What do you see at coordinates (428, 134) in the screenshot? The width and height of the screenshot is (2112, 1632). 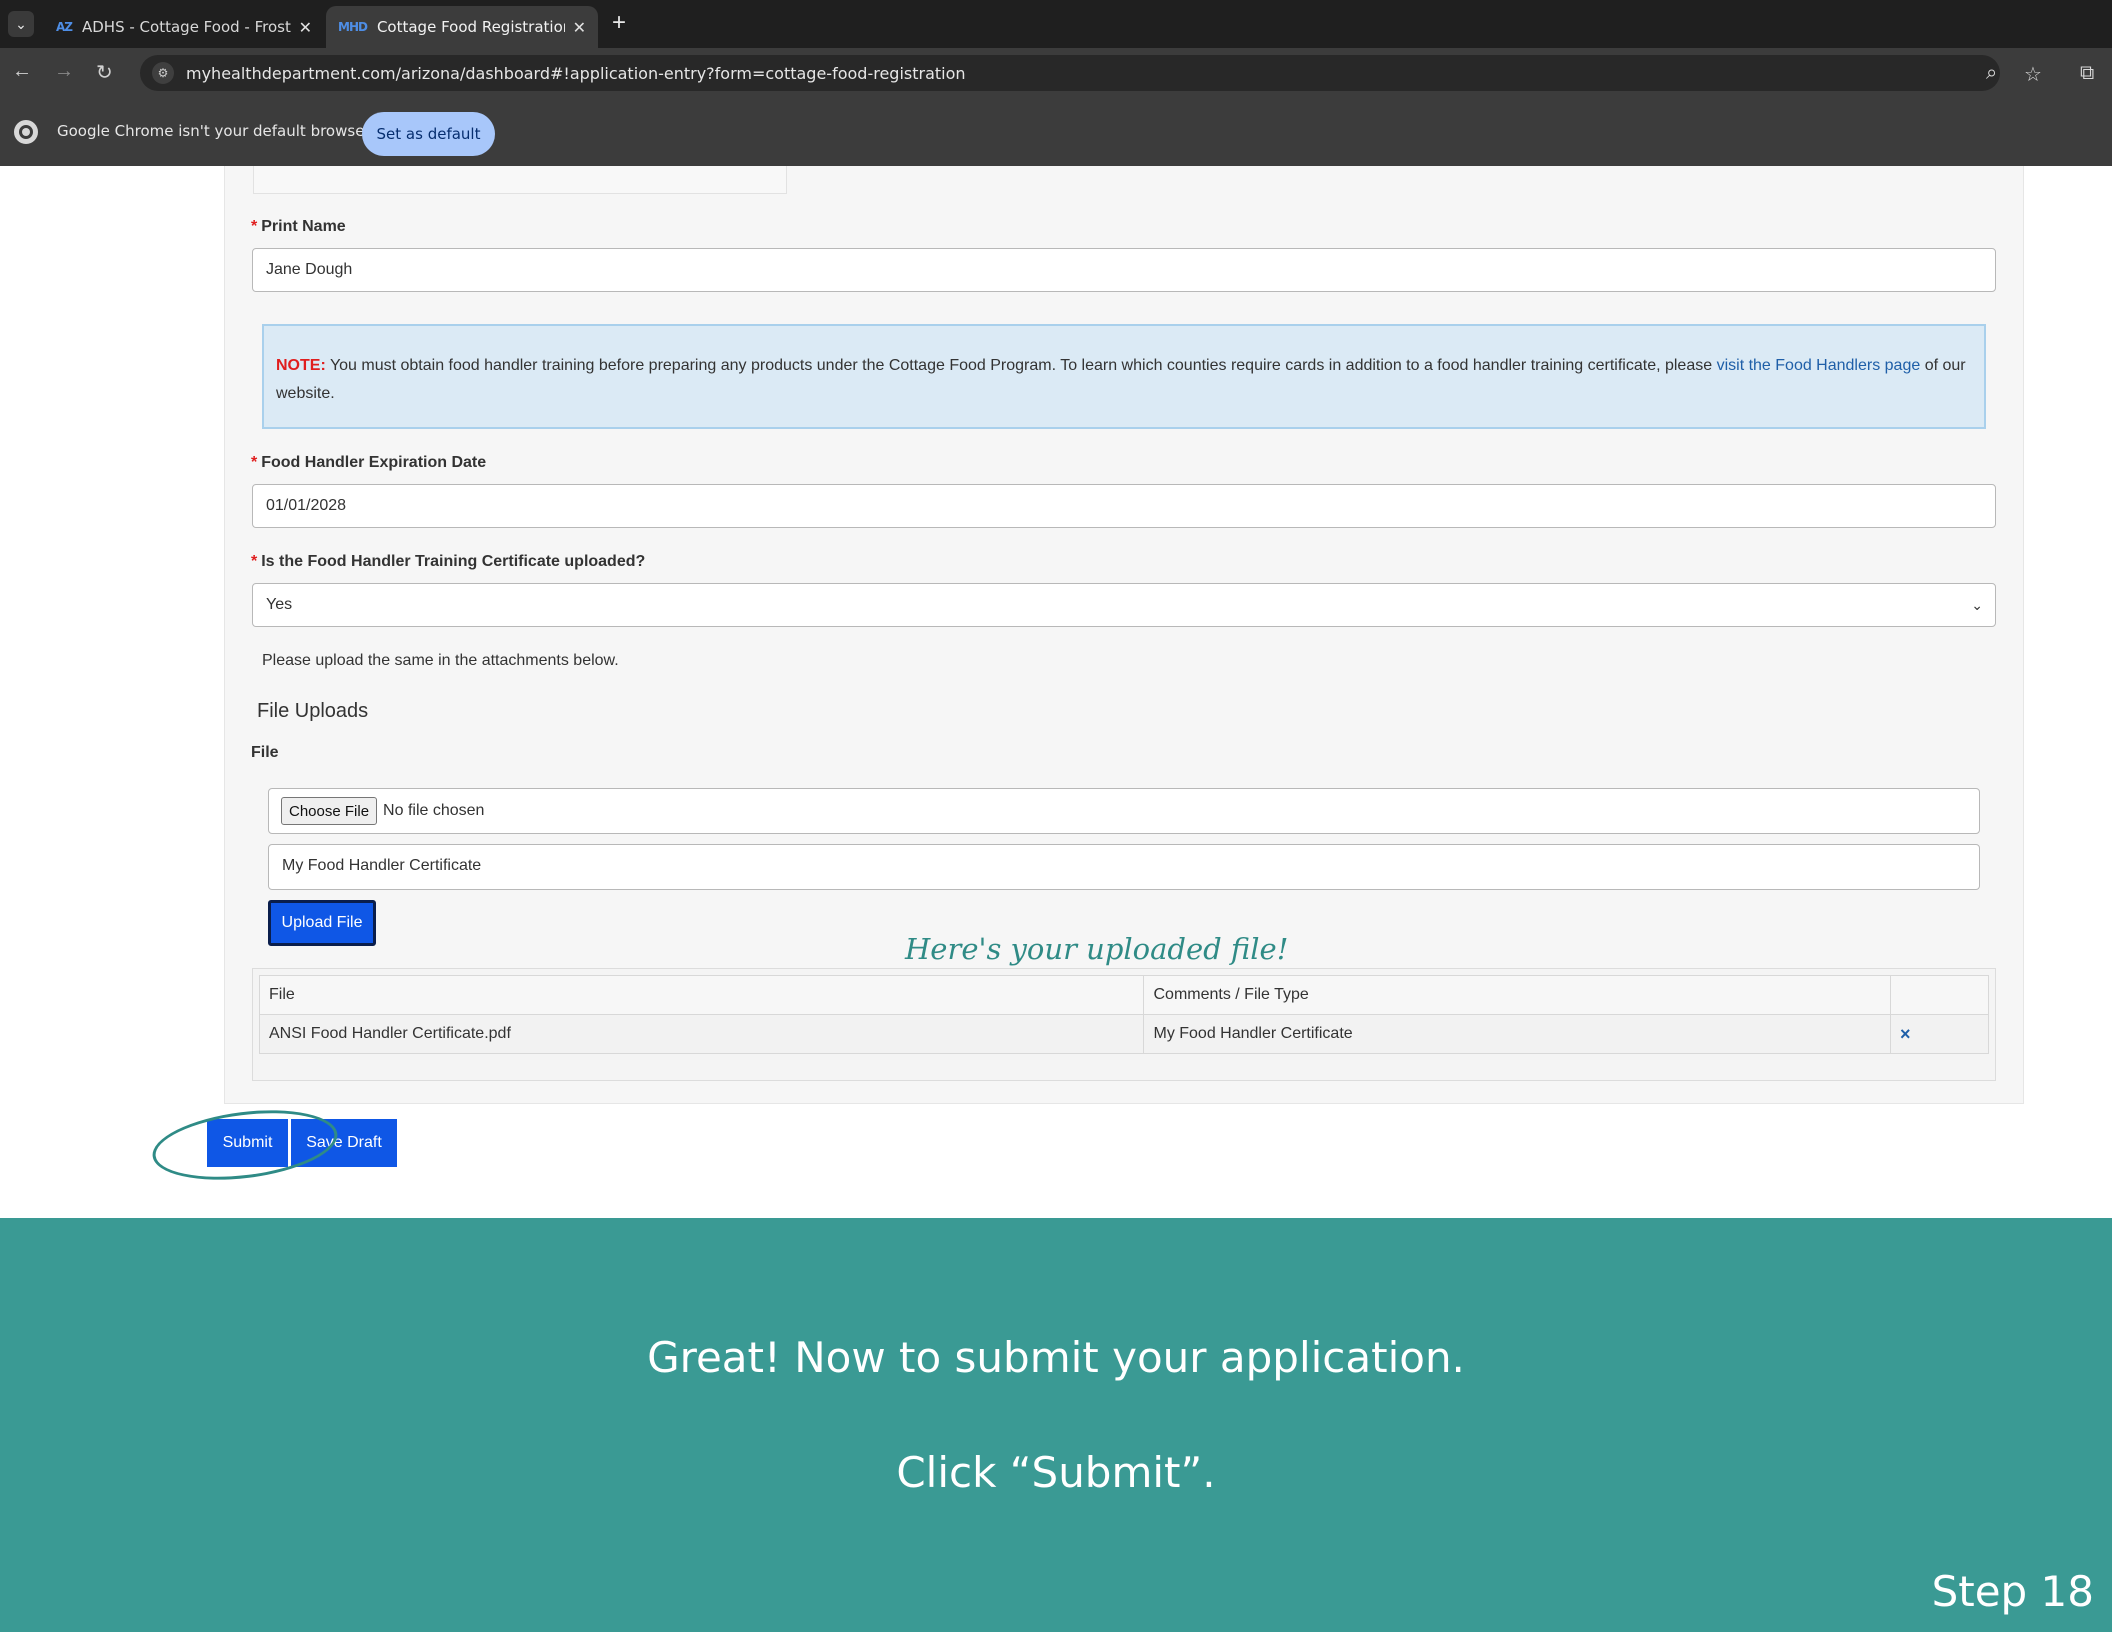 I see `set-as-default-button: Set as default` at bounding box center [428, 134].